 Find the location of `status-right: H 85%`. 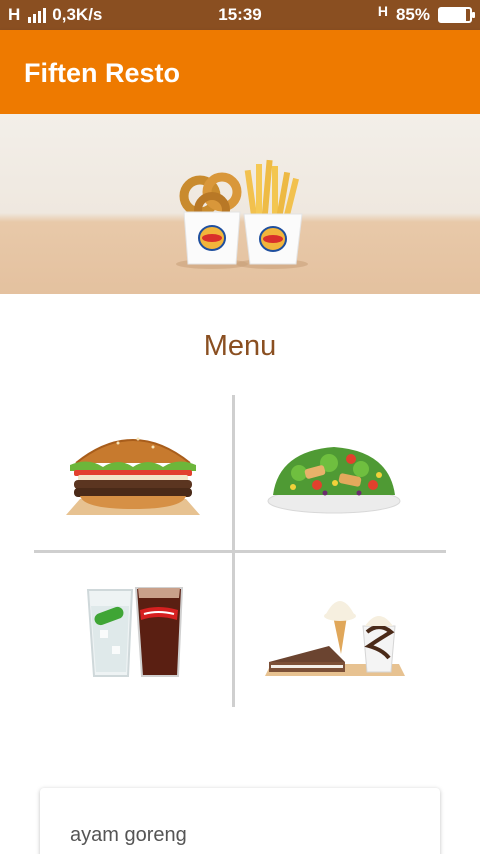

status-right: H 85% is located at coordinates (426, 14).